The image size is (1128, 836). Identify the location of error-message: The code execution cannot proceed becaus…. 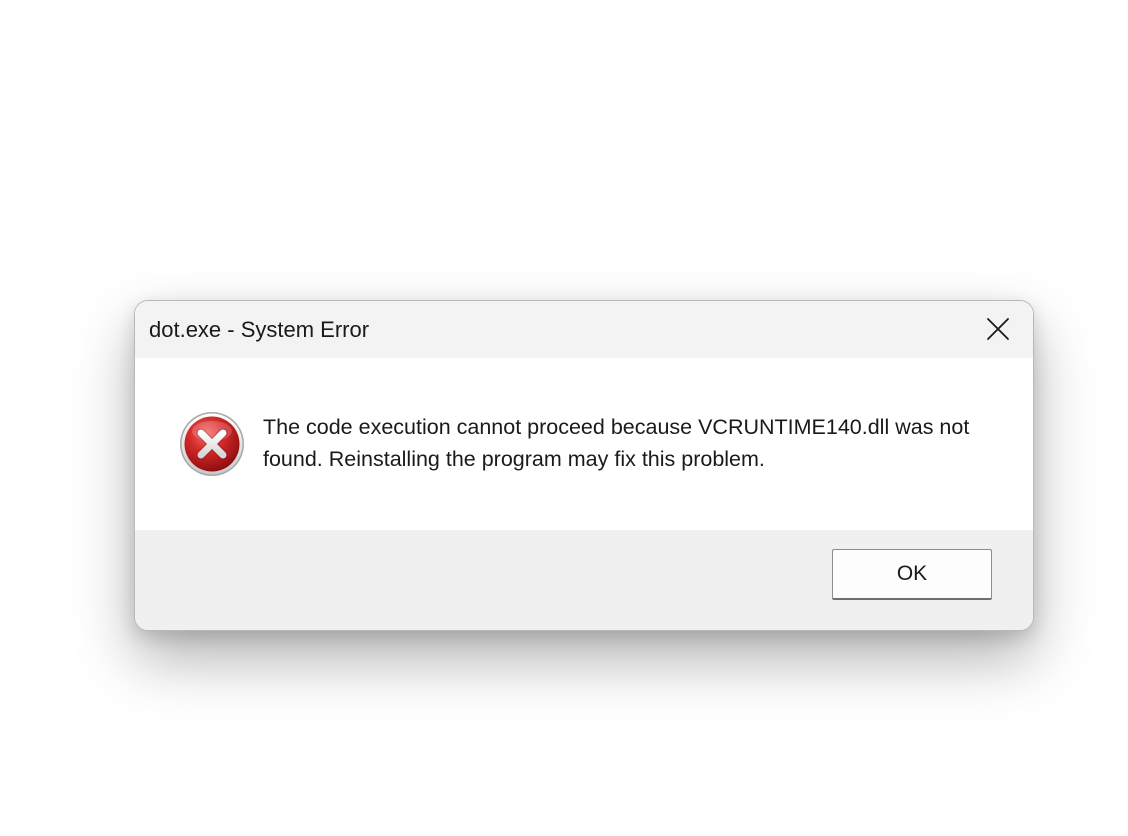
(616, 443).